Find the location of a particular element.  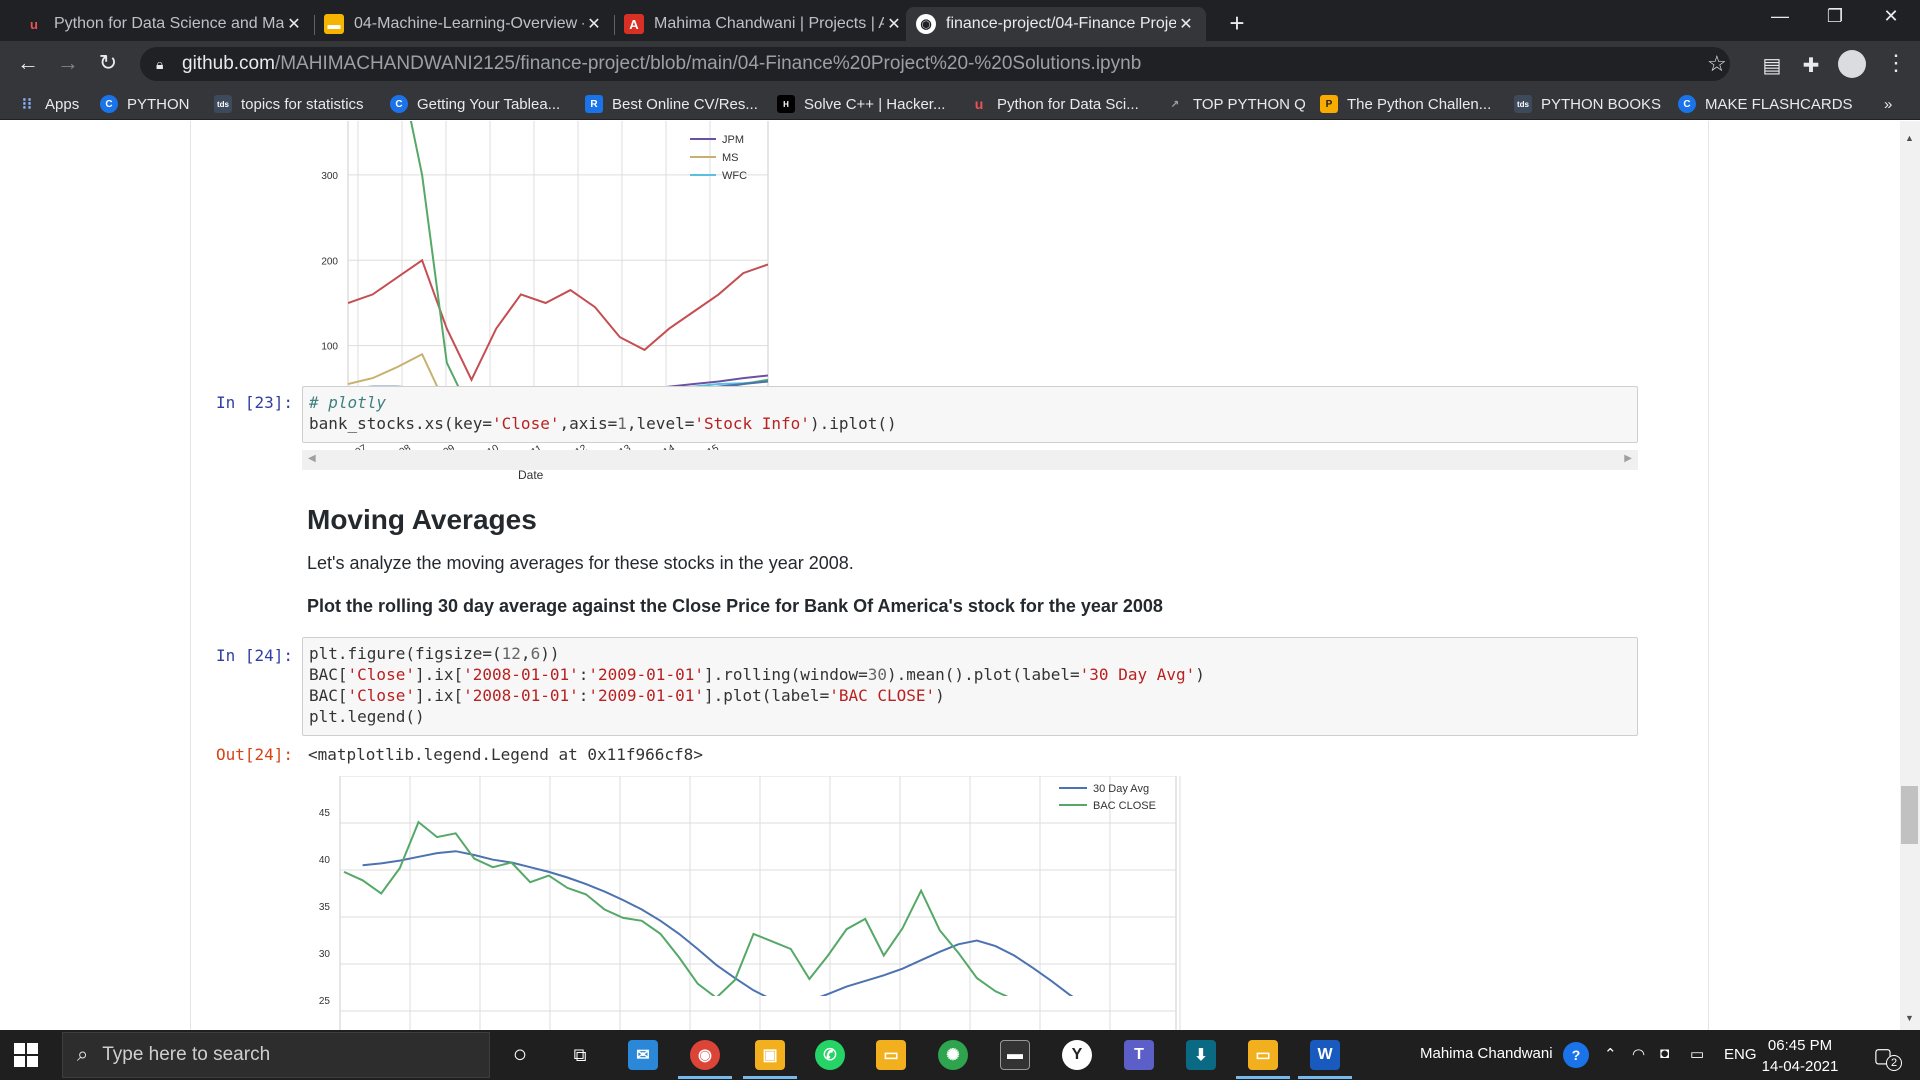

forward-button: → is located at coordinates (68, 63).